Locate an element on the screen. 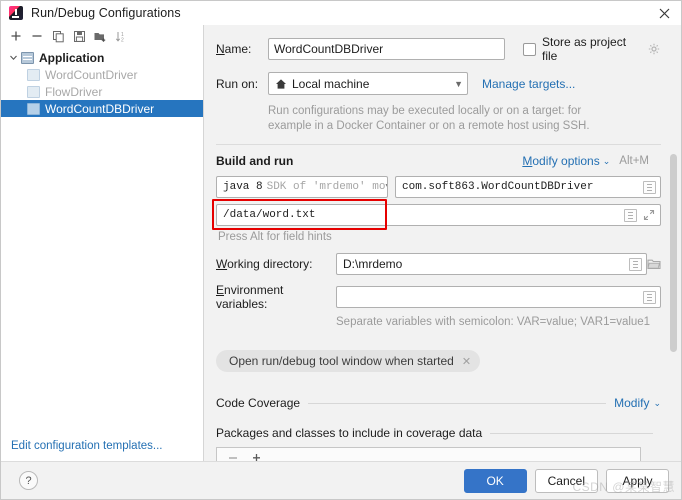  name-input-value: WordCountDBDriver is located at coordinates (329, 49).